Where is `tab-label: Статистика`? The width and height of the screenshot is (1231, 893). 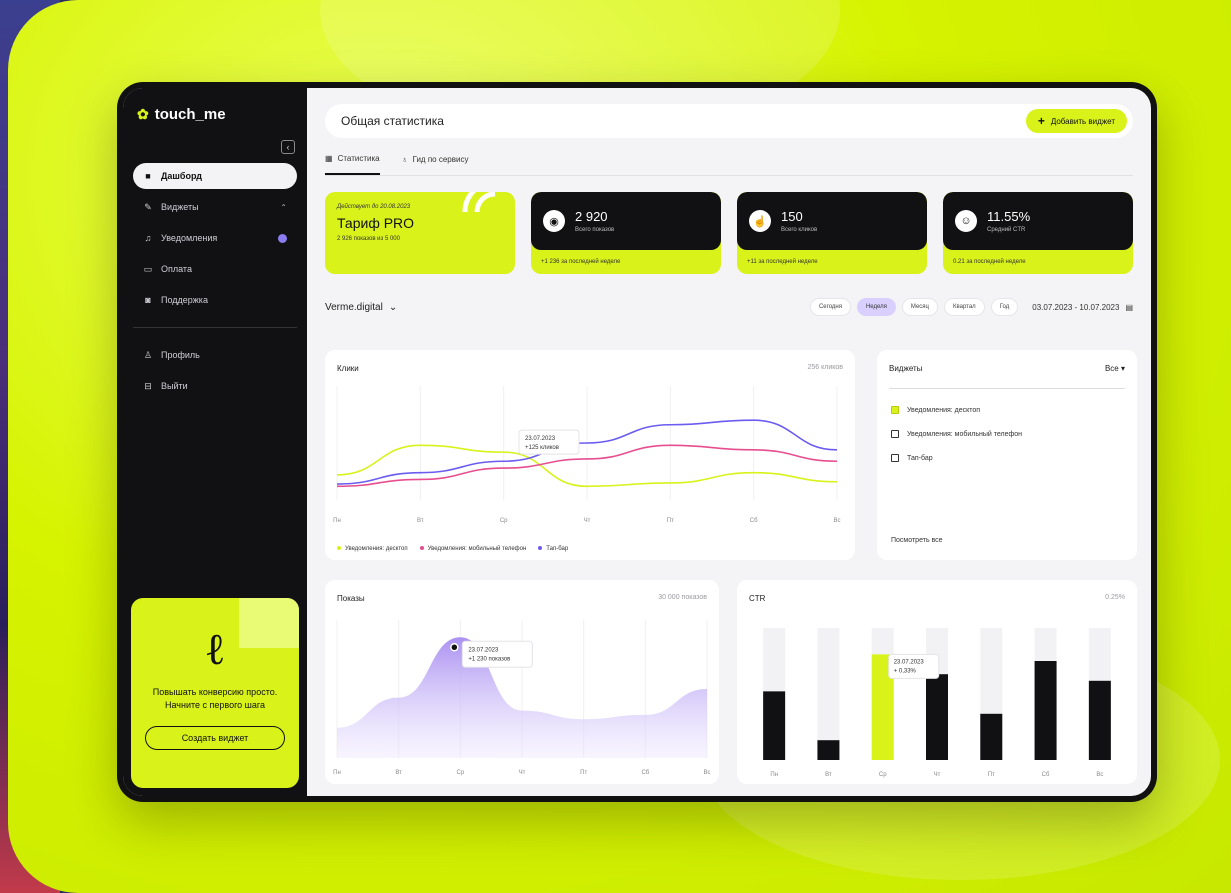
tab-label: Статистика is located at coordinates (358, 158).